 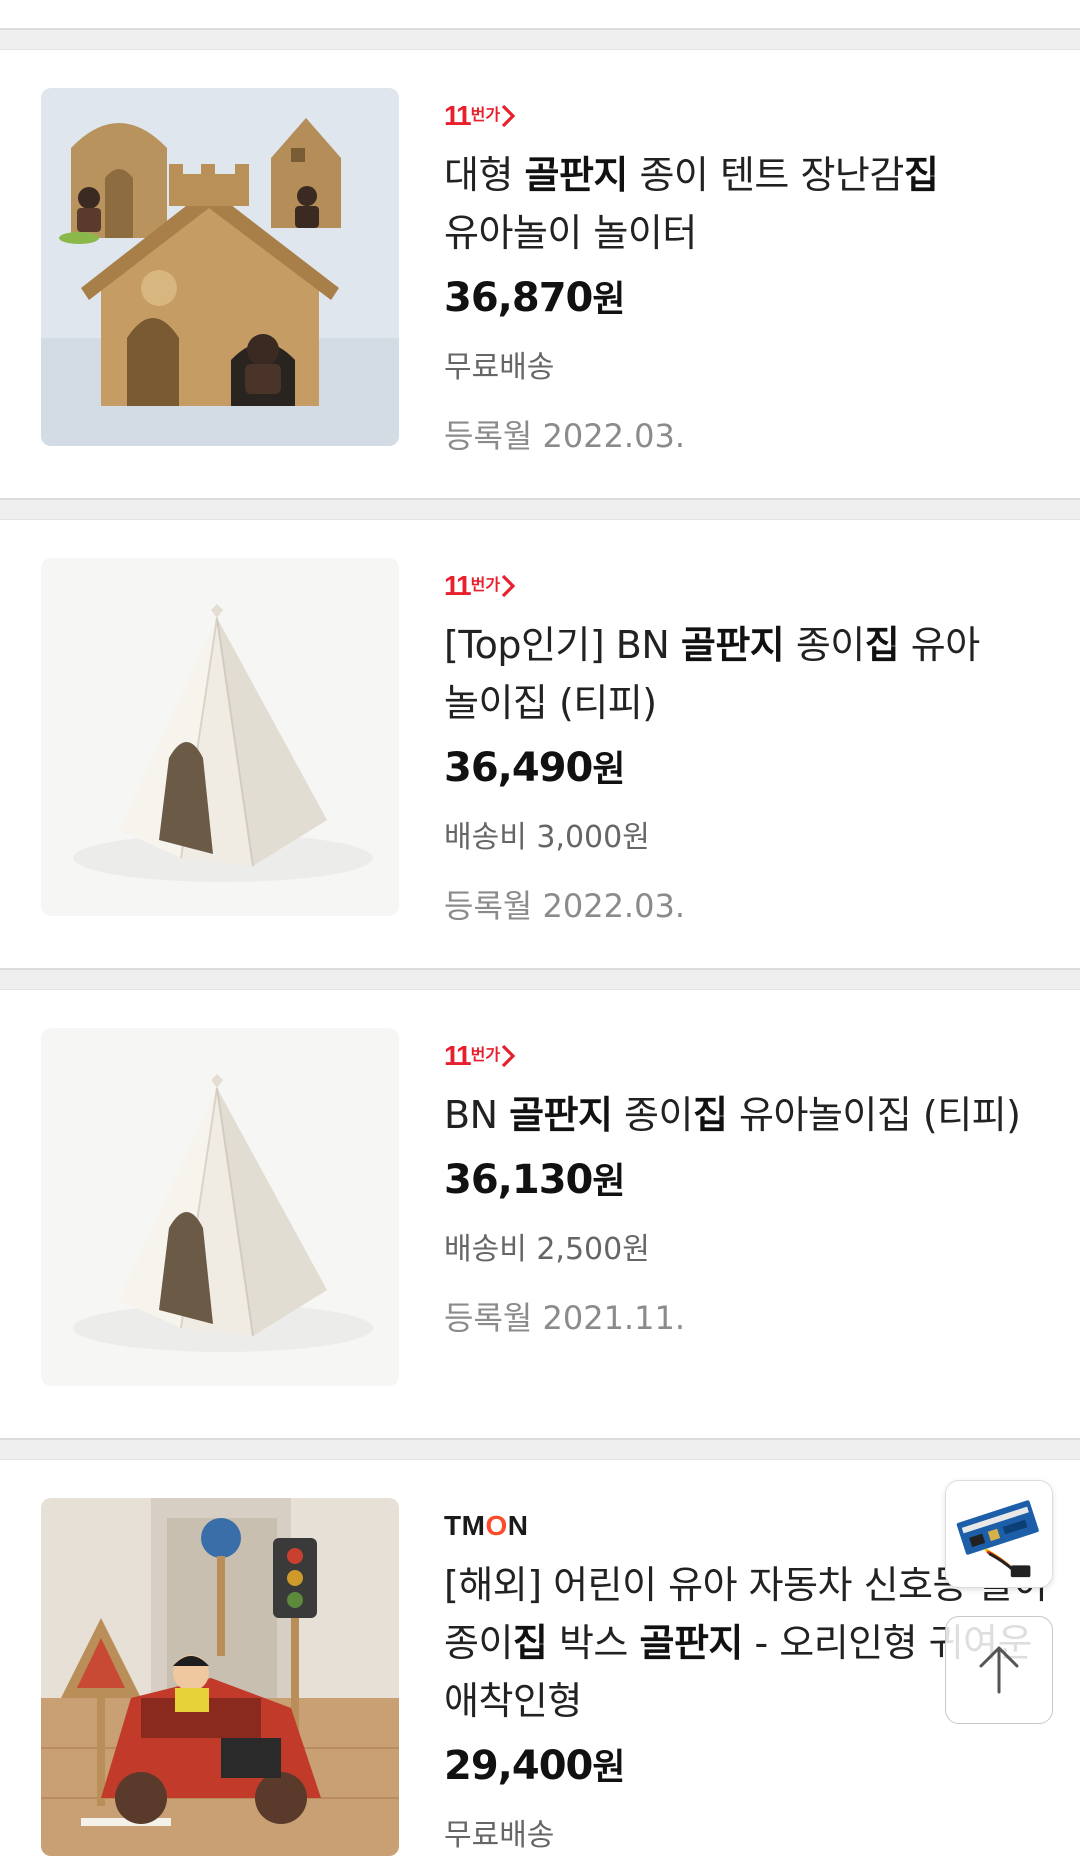 What do you see at coordinates (747, 1115) in the screenshot?
I see `product-title: BN 골판지 종이집 유아놀이집 (티피)` at bounding box center [747, 1115].